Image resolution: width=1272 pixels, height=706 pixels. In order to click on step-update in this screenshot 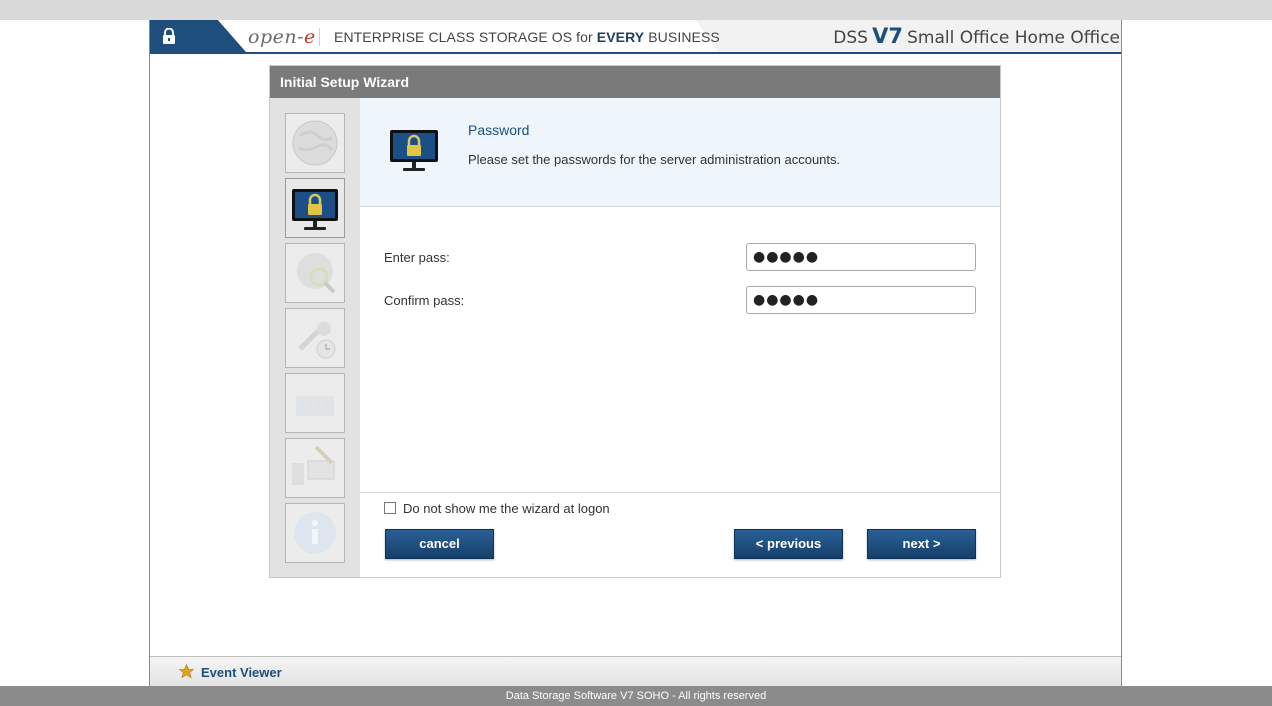, I will do `click(315, 468)`.